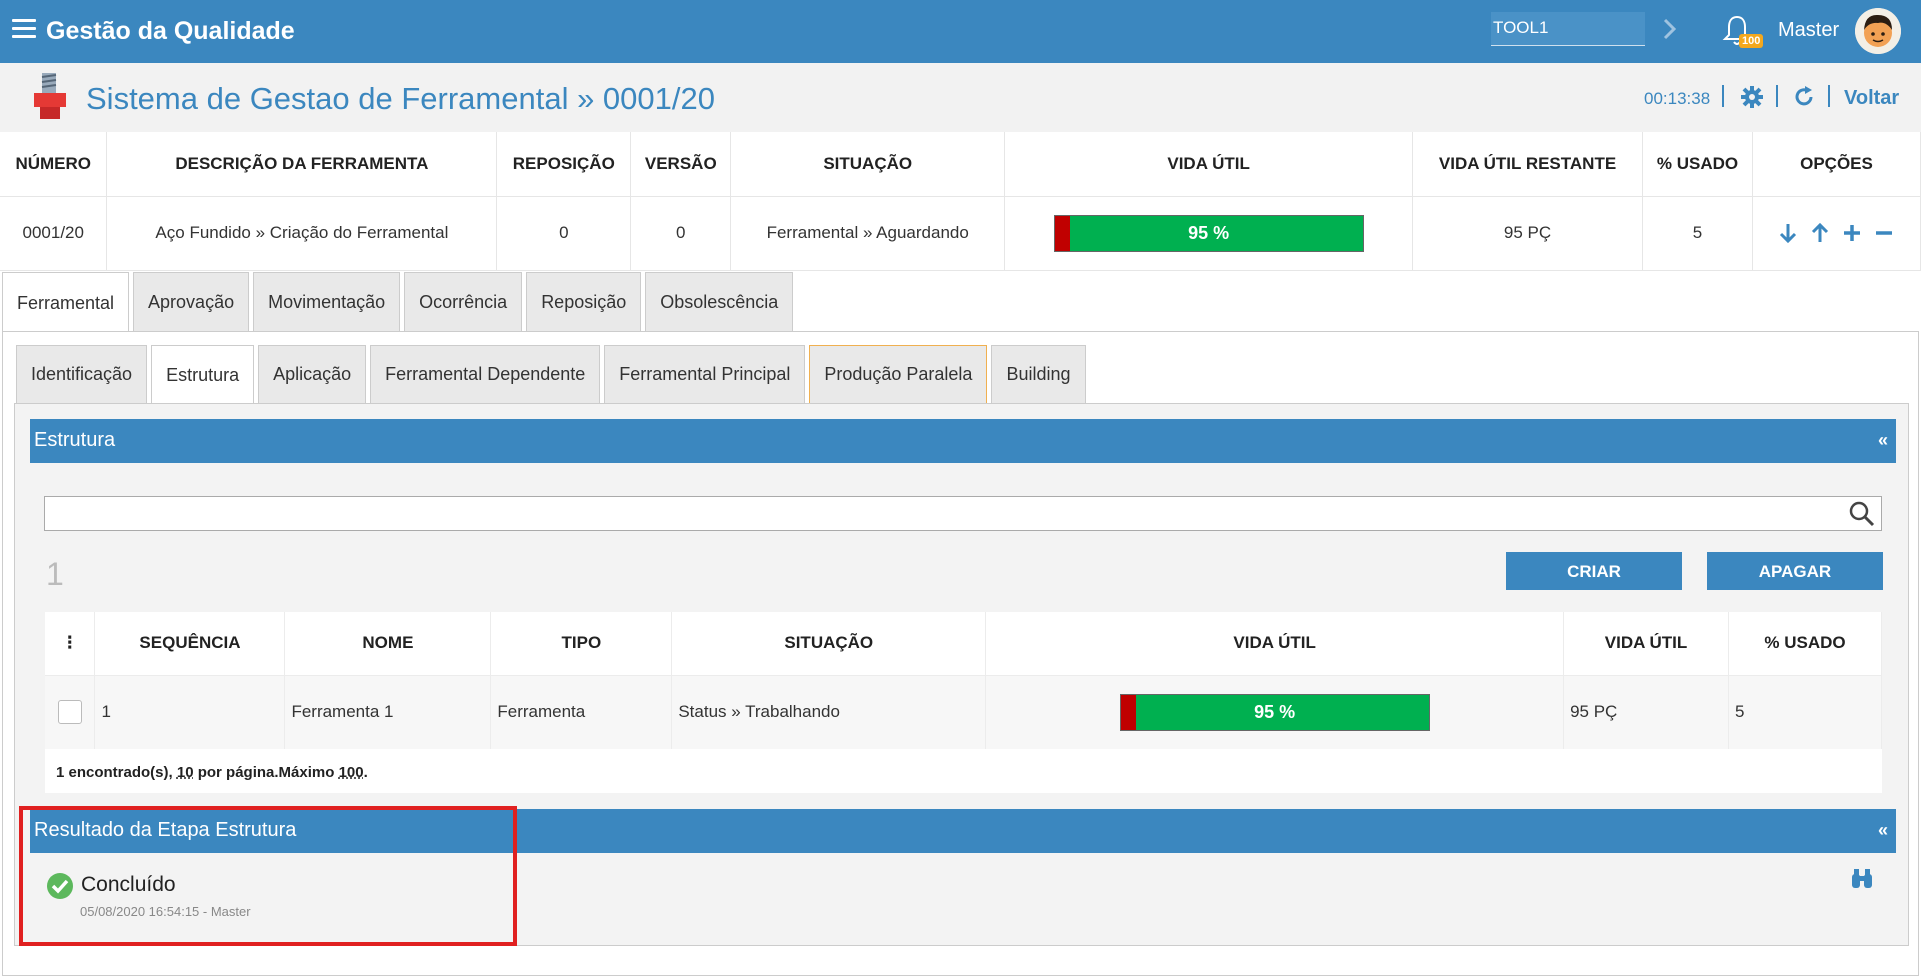  Describe the element at coordinates (584, 301) in the screenshot. I see `tab-reposicao: Reposição` at that location.